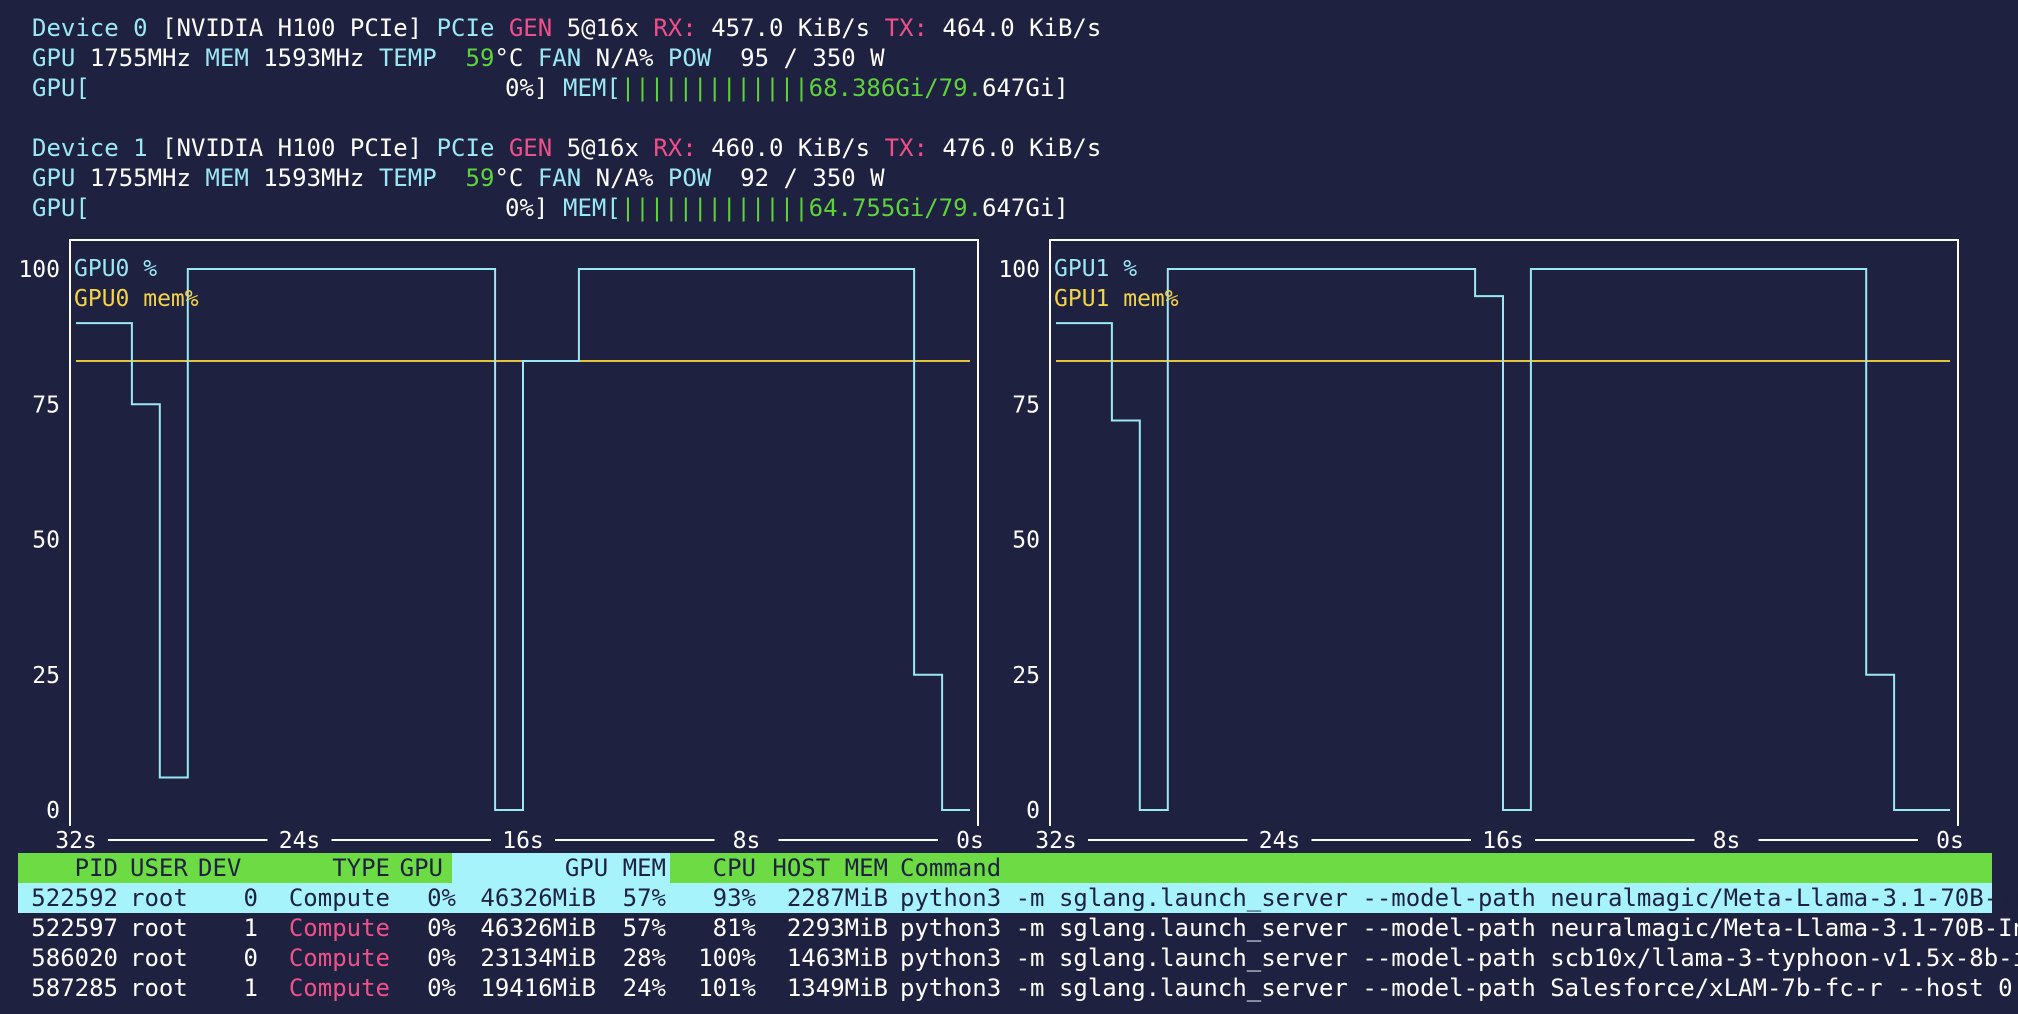 This screenshot has height=1014, width=2018. What do you see at coordinates (538, 988) in the screenshot?
I see `row-gpu-mem-mib: 19416MiB` at bounding box center [538, 988].